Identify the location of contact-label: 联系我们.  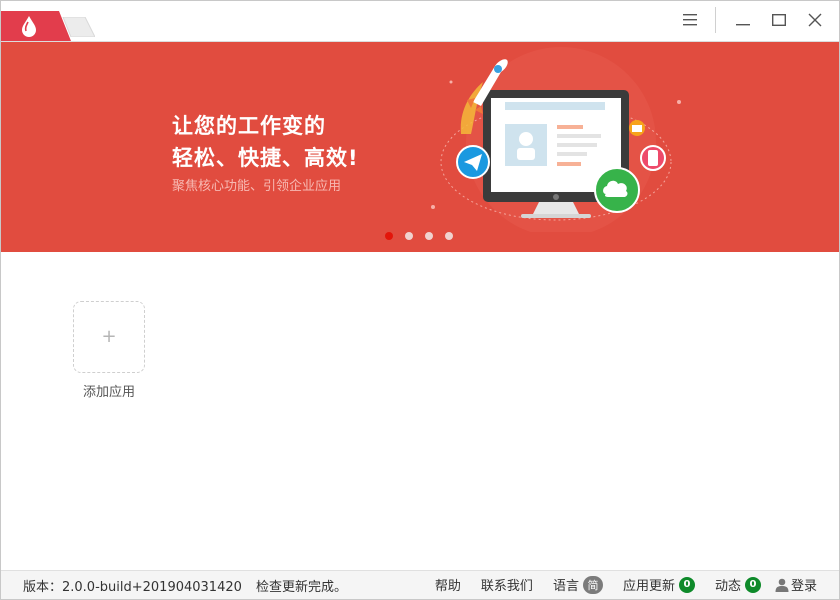
(506, 586).